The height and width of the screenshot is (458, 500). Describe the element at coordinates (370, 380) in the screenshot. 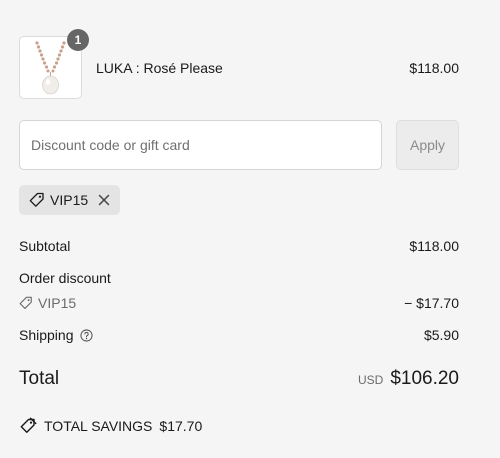

I see `currency-code: USD` at that location.